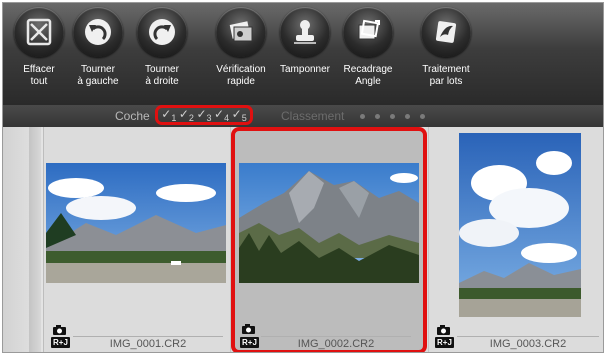 The height and width of the screenshot is (355, 606). What do you see at coordinates (241, 31) in the screenshot?
I see `quick-check-icon` at bounding box center [241, 31].